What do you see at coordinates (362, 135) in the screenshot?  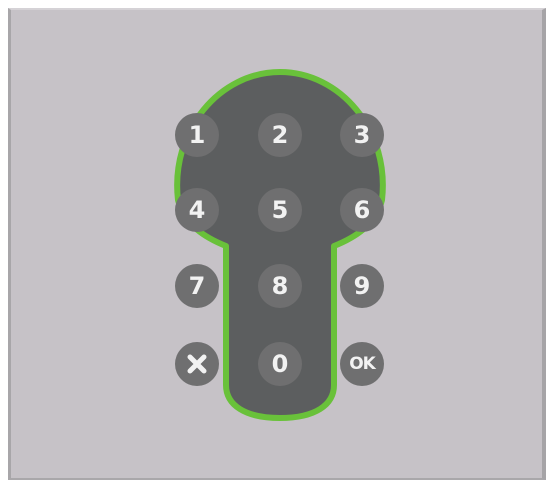 I see `key-3: 3` at bounding box center [362, 135].